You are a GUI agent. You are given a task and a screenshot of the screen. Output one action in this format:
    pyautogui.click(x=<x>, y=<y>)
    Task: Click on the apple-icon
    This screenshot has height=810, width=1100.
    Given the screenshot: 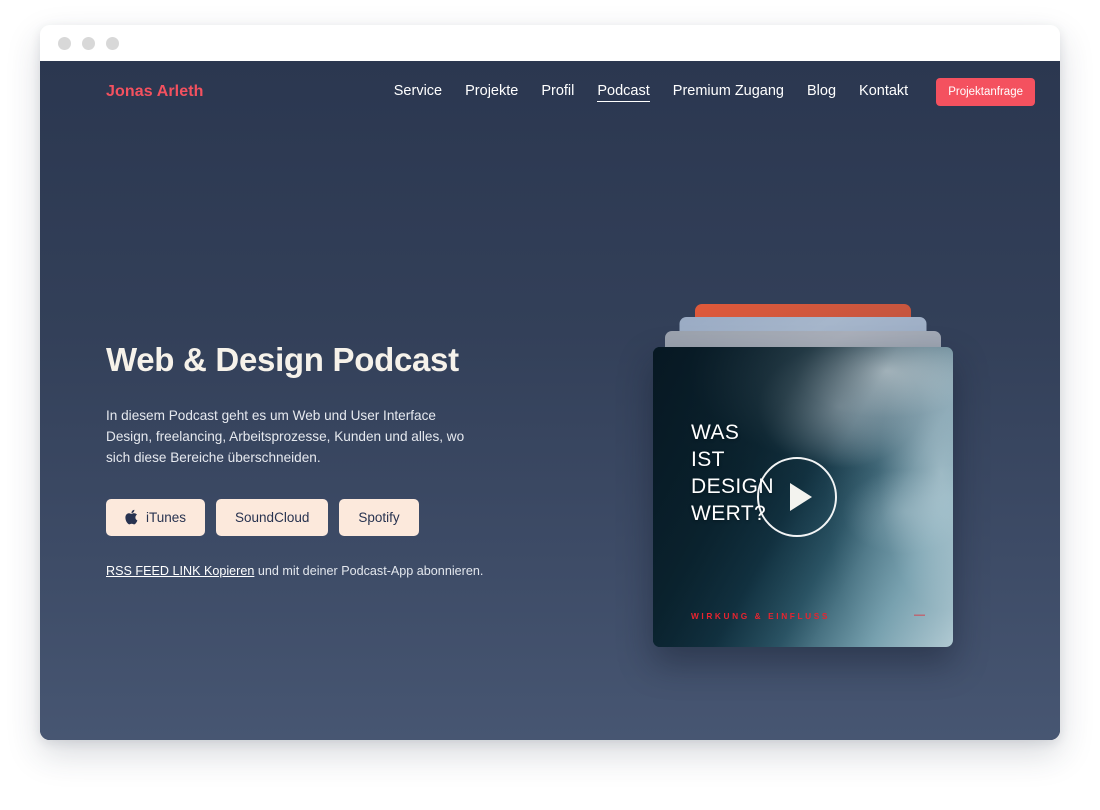 What is the action you would take?
    pyautogui.click(x=131, y=517)
    